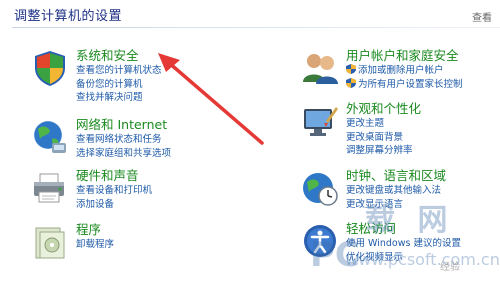  I want to click on programs-icon, so click(50, 242).